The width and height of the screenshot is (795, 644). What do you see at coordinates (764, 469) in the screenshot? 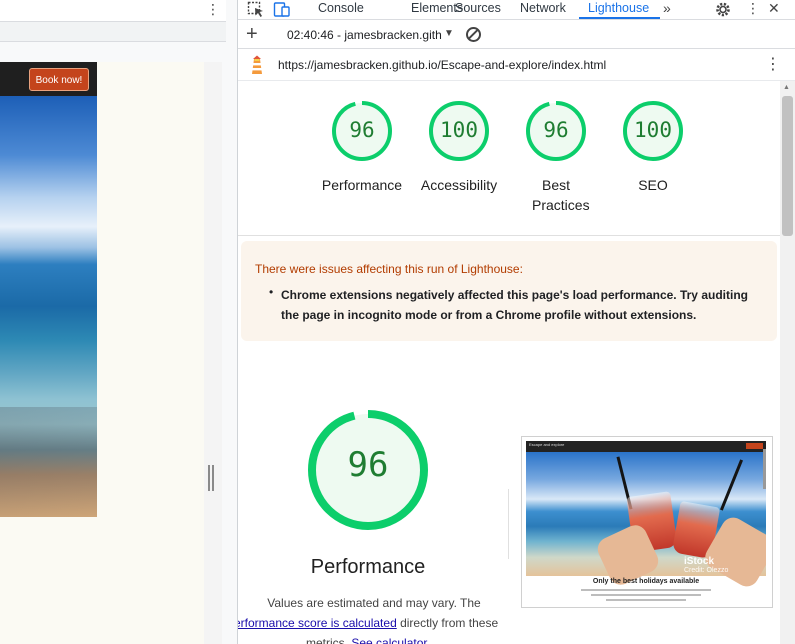
I see `thumbnail-scrollbar` at bounding box center [764, 469].